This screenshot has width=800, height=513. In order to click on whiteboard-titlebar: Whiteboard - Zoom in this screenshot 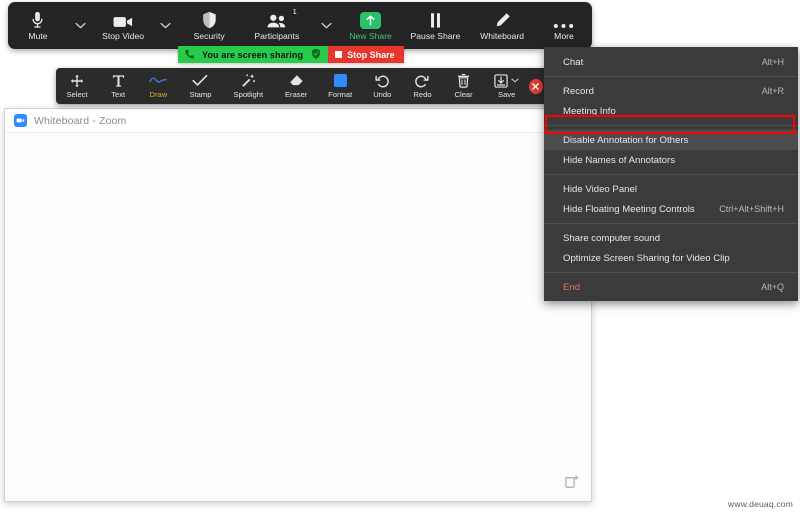, I will do `click(298, 121)`.